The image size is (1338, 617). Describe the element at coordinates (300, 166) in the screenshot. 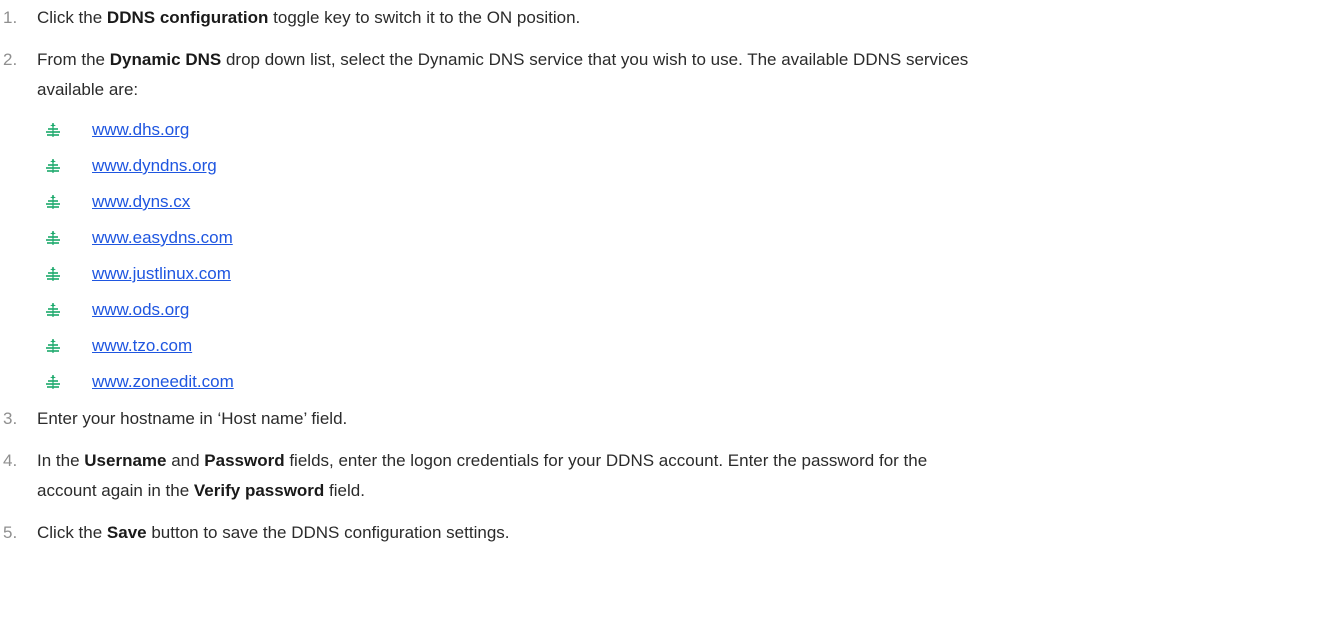

I see `list-item: www.dyndns.org` at that location.